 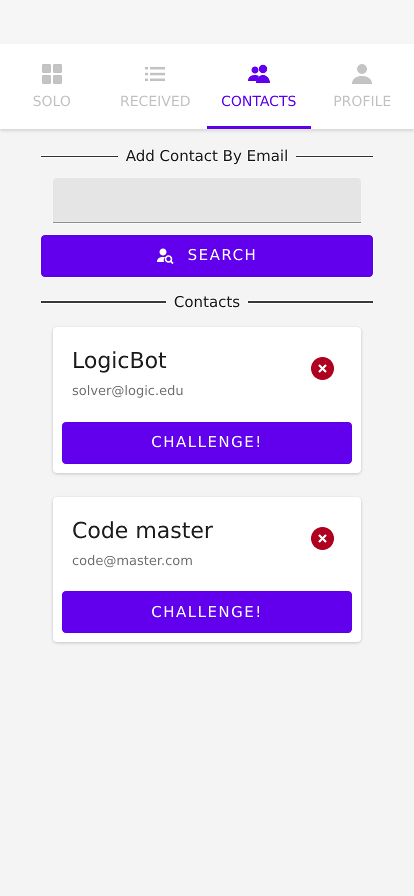 I want to click on section-heading: Add Contact By Email, so click(x=207, y=156).